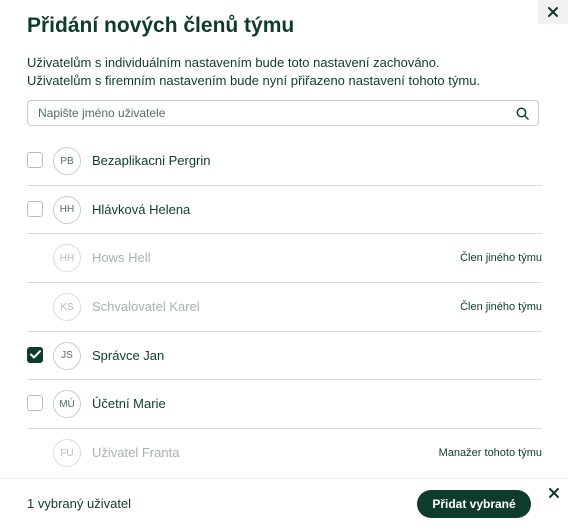  What do you see at coordinates (284, 502) in the screenshot?
I see `dialog-footer: 1 vybraný uživatel Přidat vybrané` at bounding box center [284, 502].